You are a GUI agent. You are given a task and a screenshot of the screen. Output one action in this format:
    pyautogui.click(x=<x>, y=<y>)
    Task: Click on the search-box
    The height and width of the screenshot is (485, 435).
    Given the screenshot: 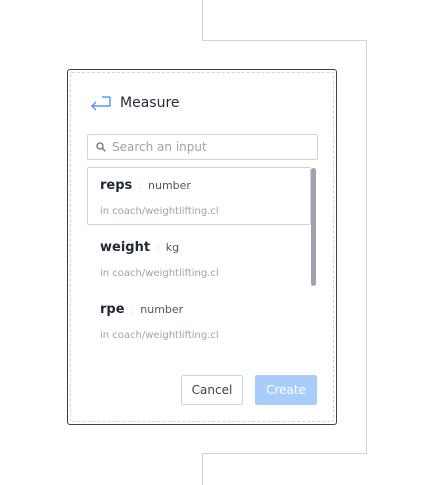 What is the action you would take?
    pyautogui.click(x=202, y=147)
    